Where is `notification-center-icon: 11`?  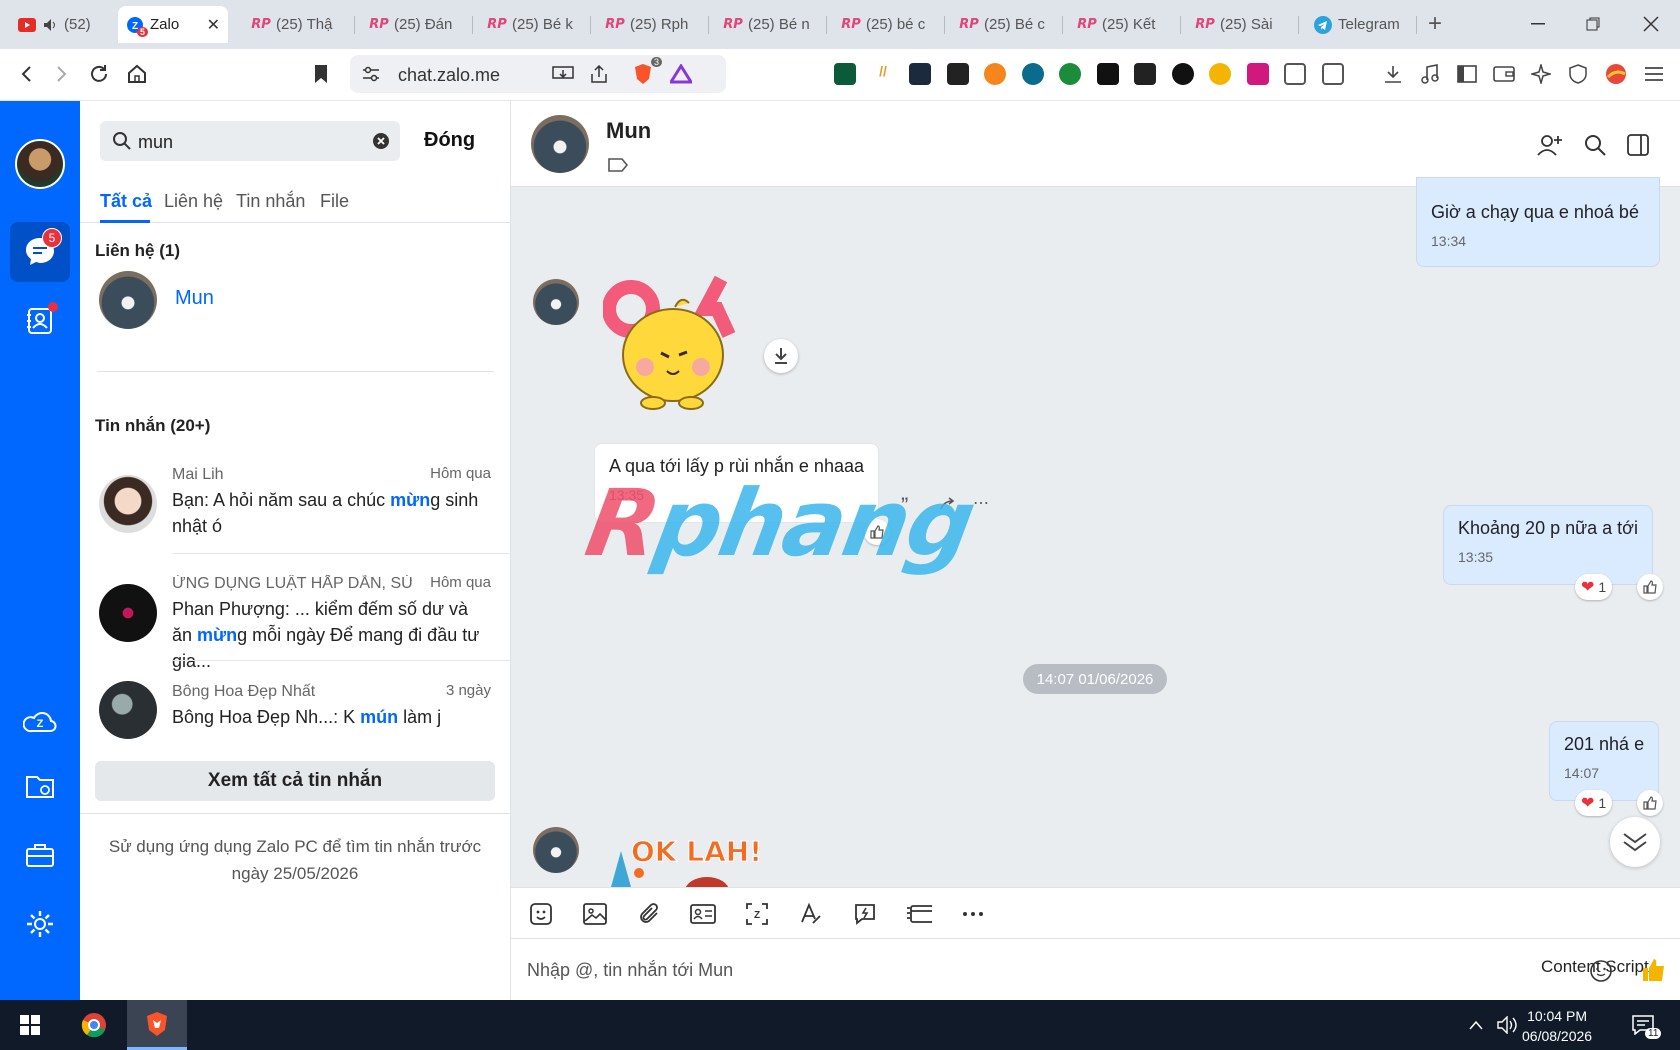 notification-center-icon: 11 is located at coordinates (1643, 1025).